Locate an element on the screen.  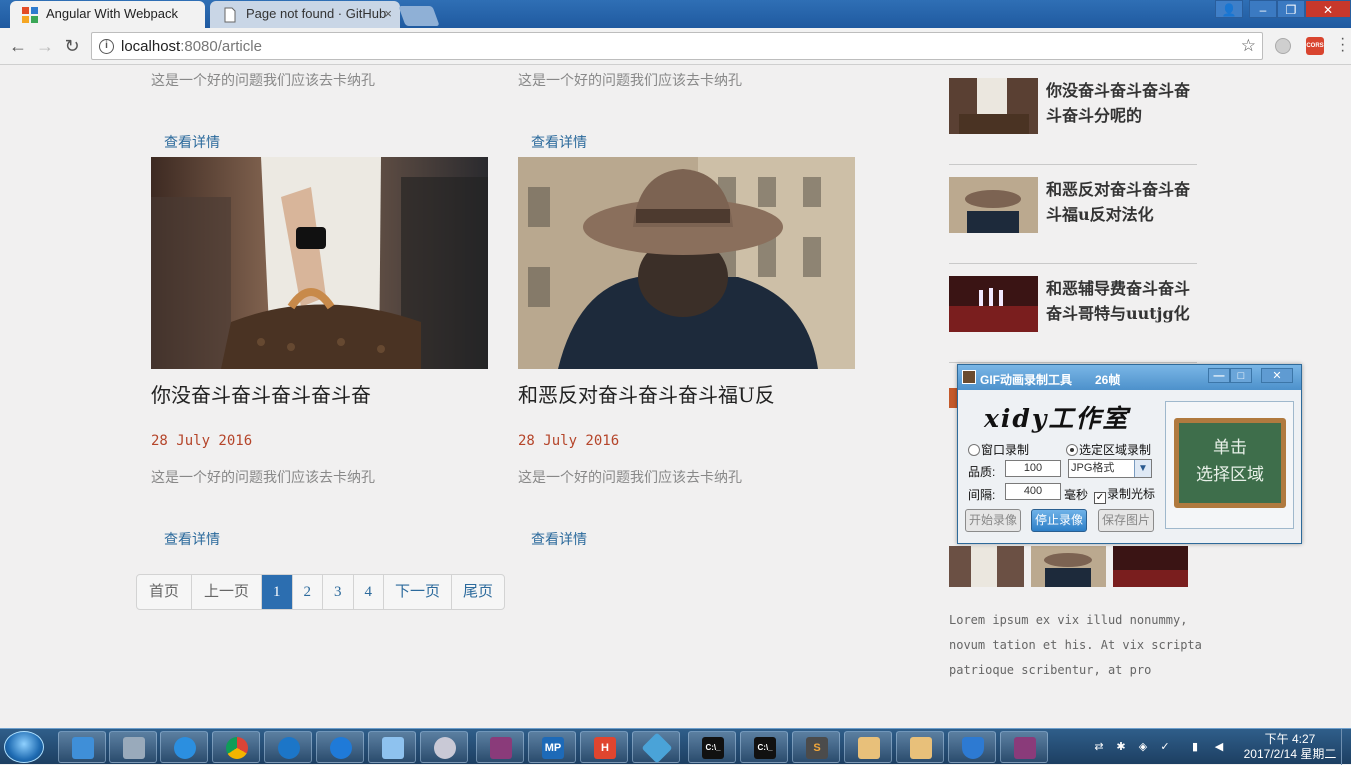
gif-minimize-button: — is located at coordinates (1219, 375).